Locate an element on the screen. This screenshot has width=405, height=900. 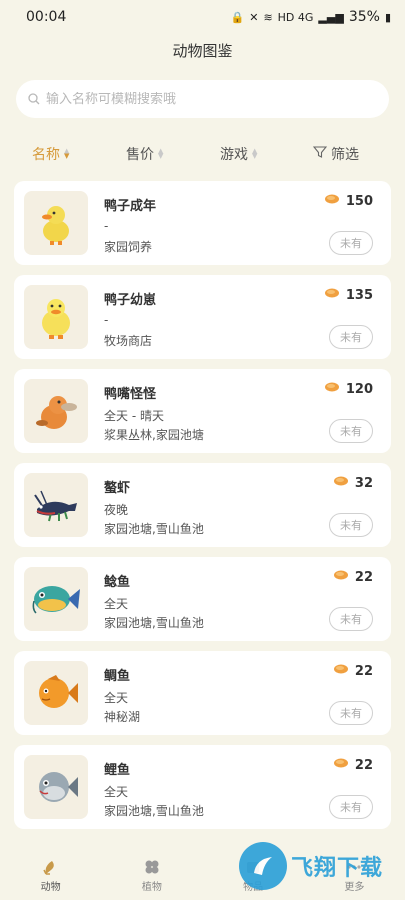
tab-animals: 动物 is located at coordinates (50, 875).